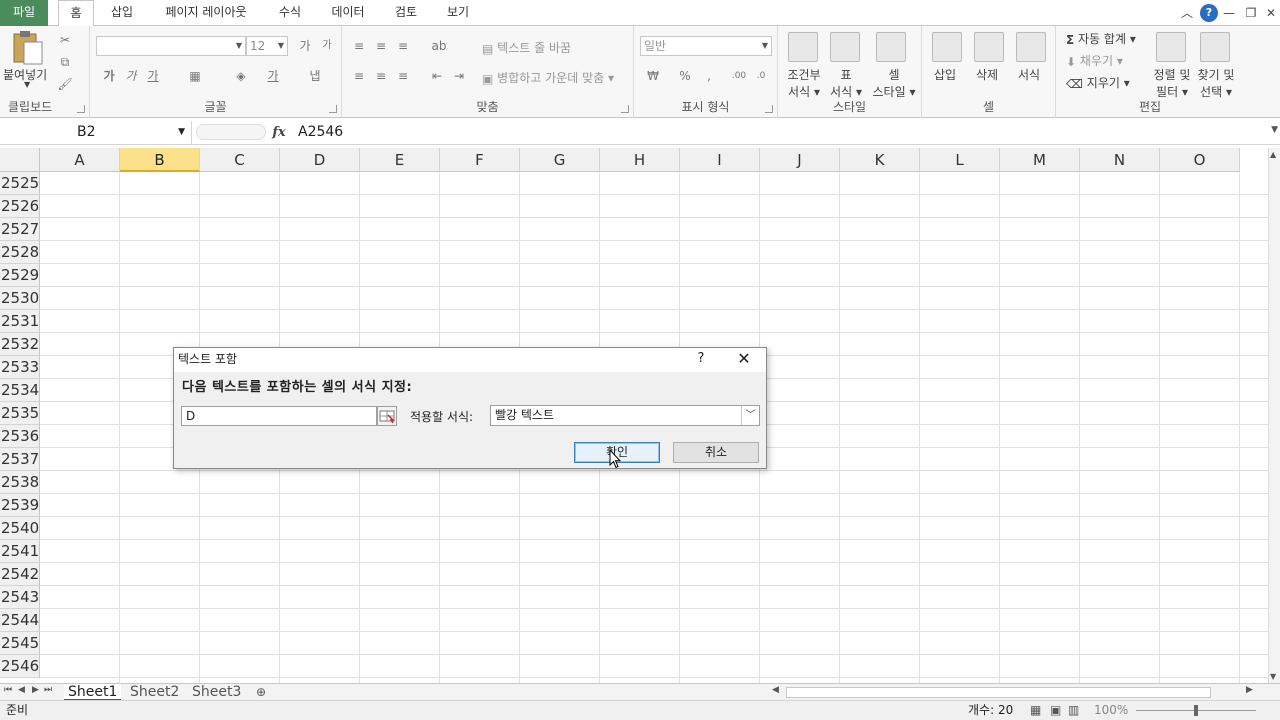  What do you see at coordinates (640, 160) in the screenshot?
I see `column-header-h: H` at bounding box center [640, 160].